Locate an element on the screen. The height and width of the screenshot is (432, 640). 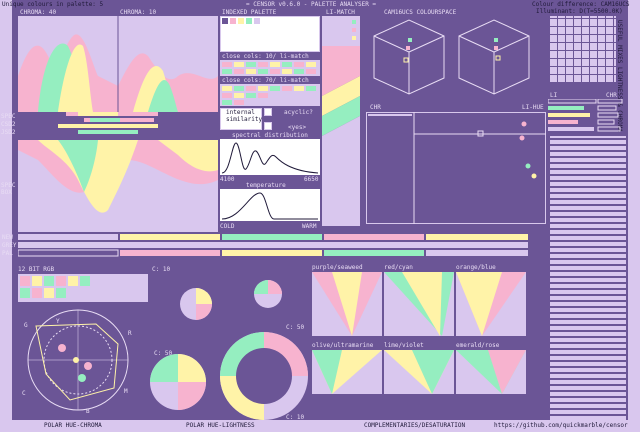
li-hue-plot-marks is located at coordinates (457, 168).